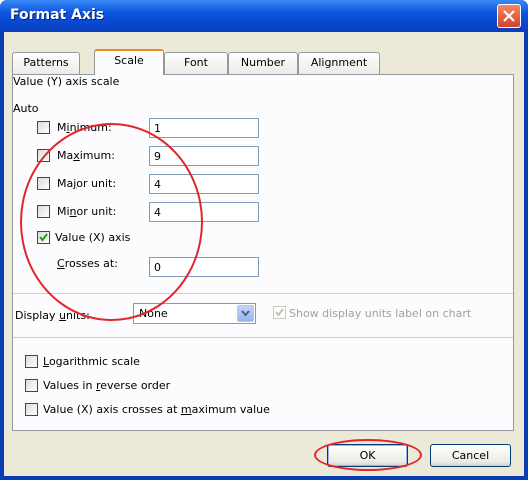 The width and height of the screenshot is (528, 480). I want to click on minimum-input: 1, so click(204, 128).